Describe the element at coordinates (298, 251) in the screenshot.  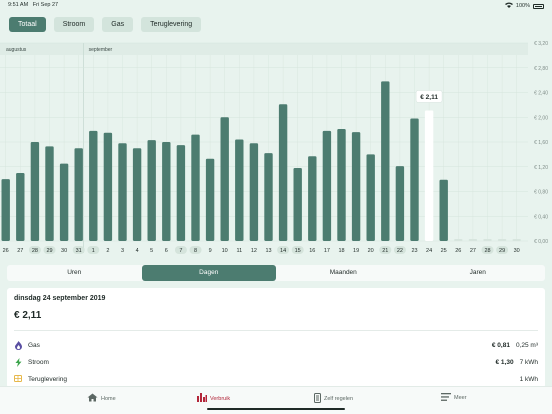
I see `x-tick-label: 15` at that location.